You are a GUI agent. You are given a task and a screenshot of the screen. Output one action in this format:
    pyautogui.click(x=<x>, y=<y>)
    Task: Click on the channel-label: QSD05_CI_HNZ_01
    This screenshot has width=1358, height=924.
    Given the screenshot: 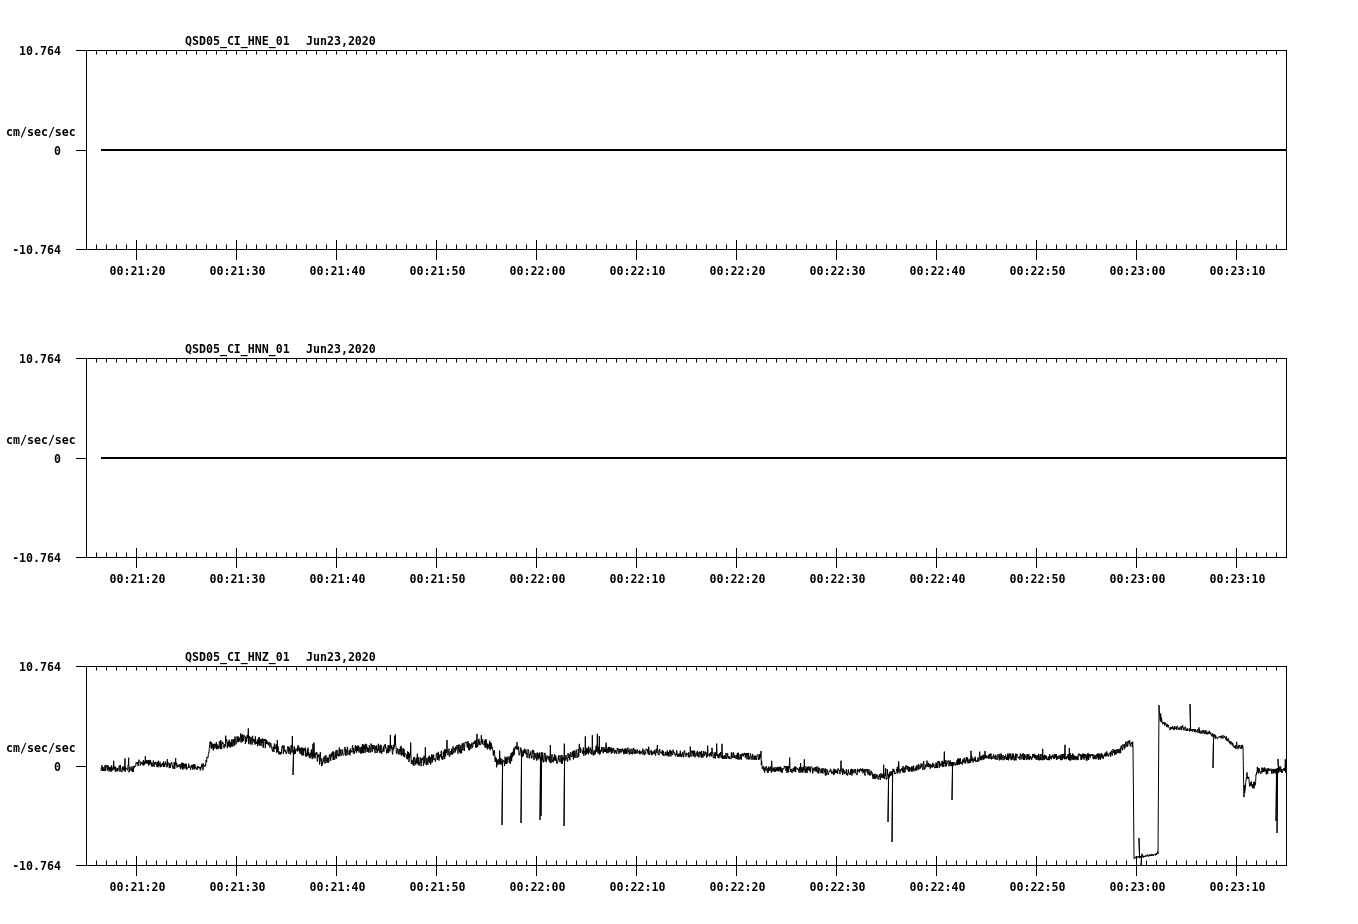 What is the action you would take?
    pyautogui.click(x=237, y=657)
    